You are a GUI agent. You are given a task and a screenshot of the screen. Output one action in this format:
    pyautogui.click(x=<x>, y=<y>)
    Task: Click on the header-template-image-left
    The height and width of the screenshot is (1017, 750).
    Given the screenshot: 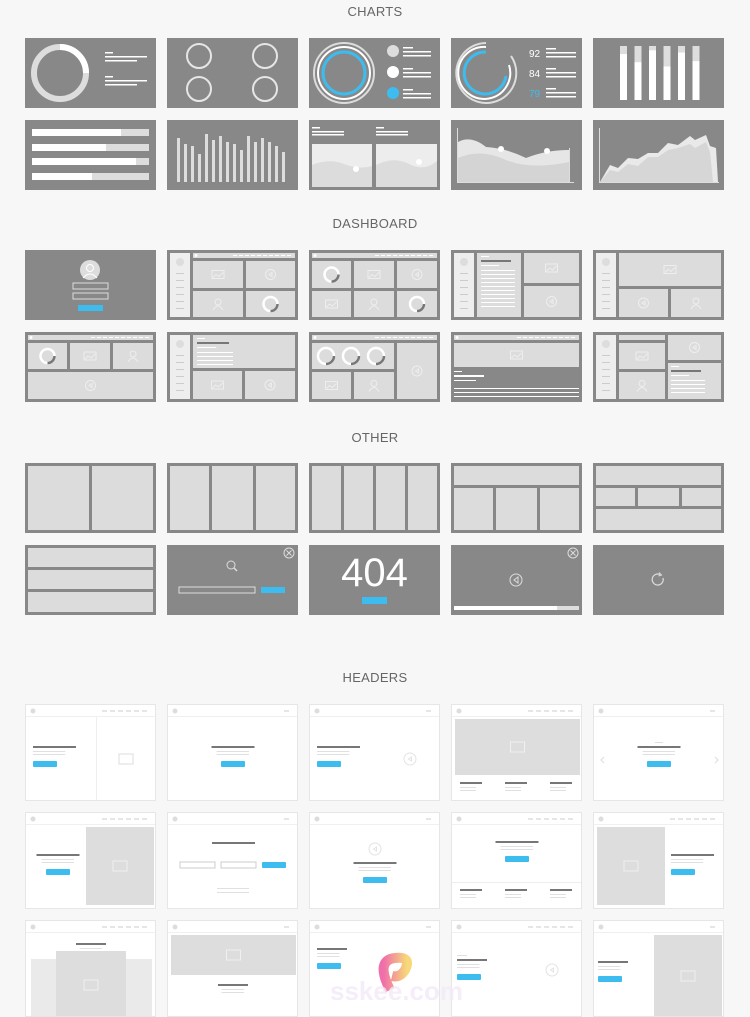 What is the action you would take?
    pyautogui.click(x=658, y=860)
    